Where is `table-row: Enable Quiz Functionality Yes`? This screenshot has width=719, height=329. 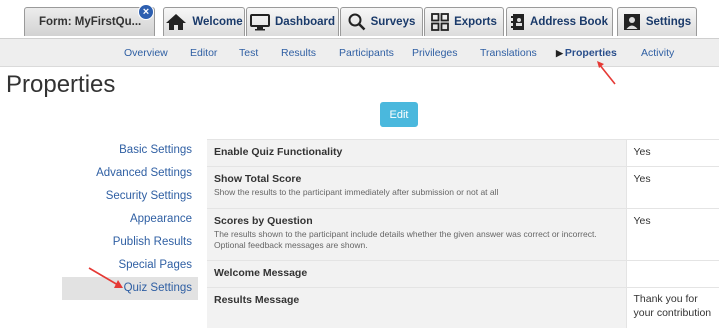 table-row: Enable Quiz Functionality Yes is located at coordinates (463, 153).